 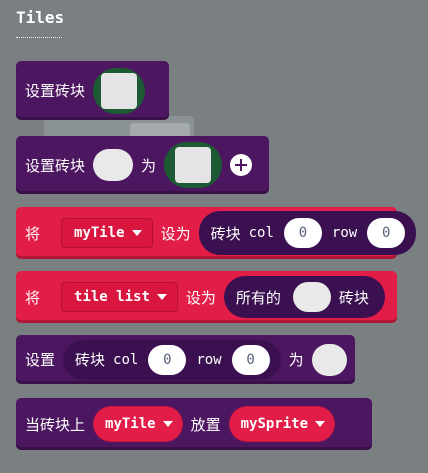 I want to click on category-title: Tiles, so click(x=40, y=17).